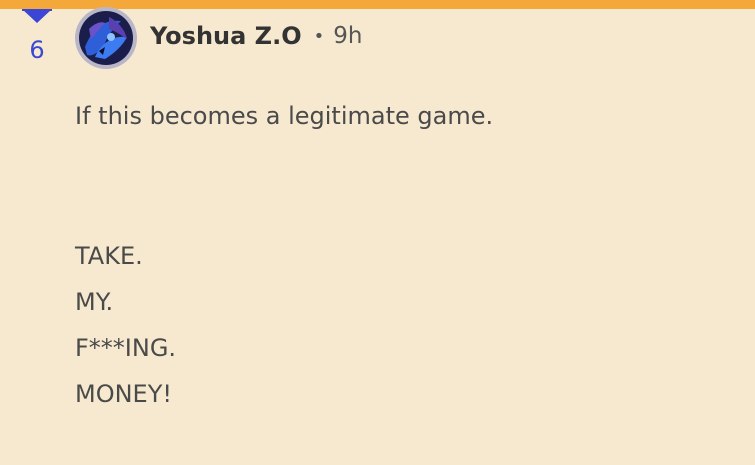  I want to click on comment-body-line: MY., so click(94, 302).